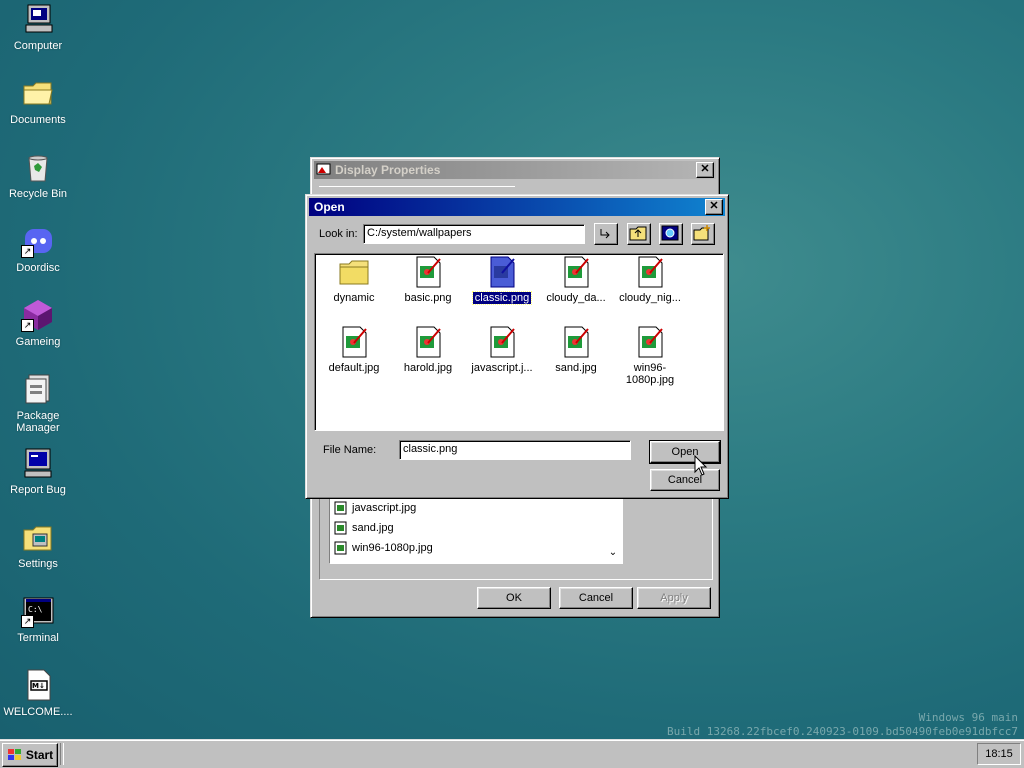 This screenshot has height=768, width=1024. I want to click on desktop-icon-recycle-bin: Recycle Bin, so click(38, 175).